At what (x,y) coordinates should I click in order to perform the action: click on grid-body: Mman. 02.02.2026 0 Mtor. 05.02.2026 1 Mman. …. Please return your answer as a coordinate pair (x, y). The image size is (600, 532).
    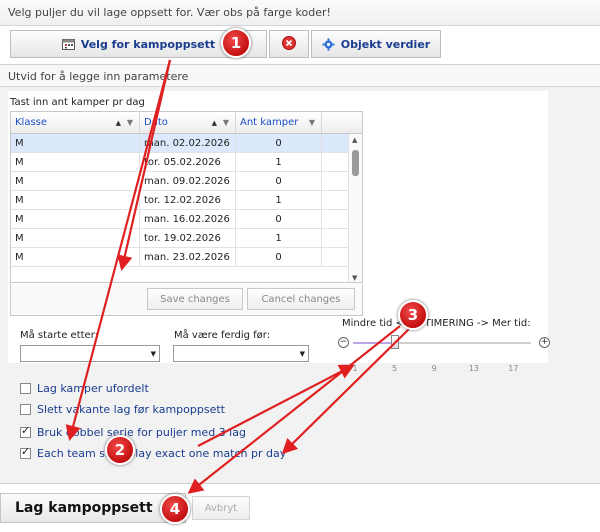
    Looking at the image, I should click on (186, 200).